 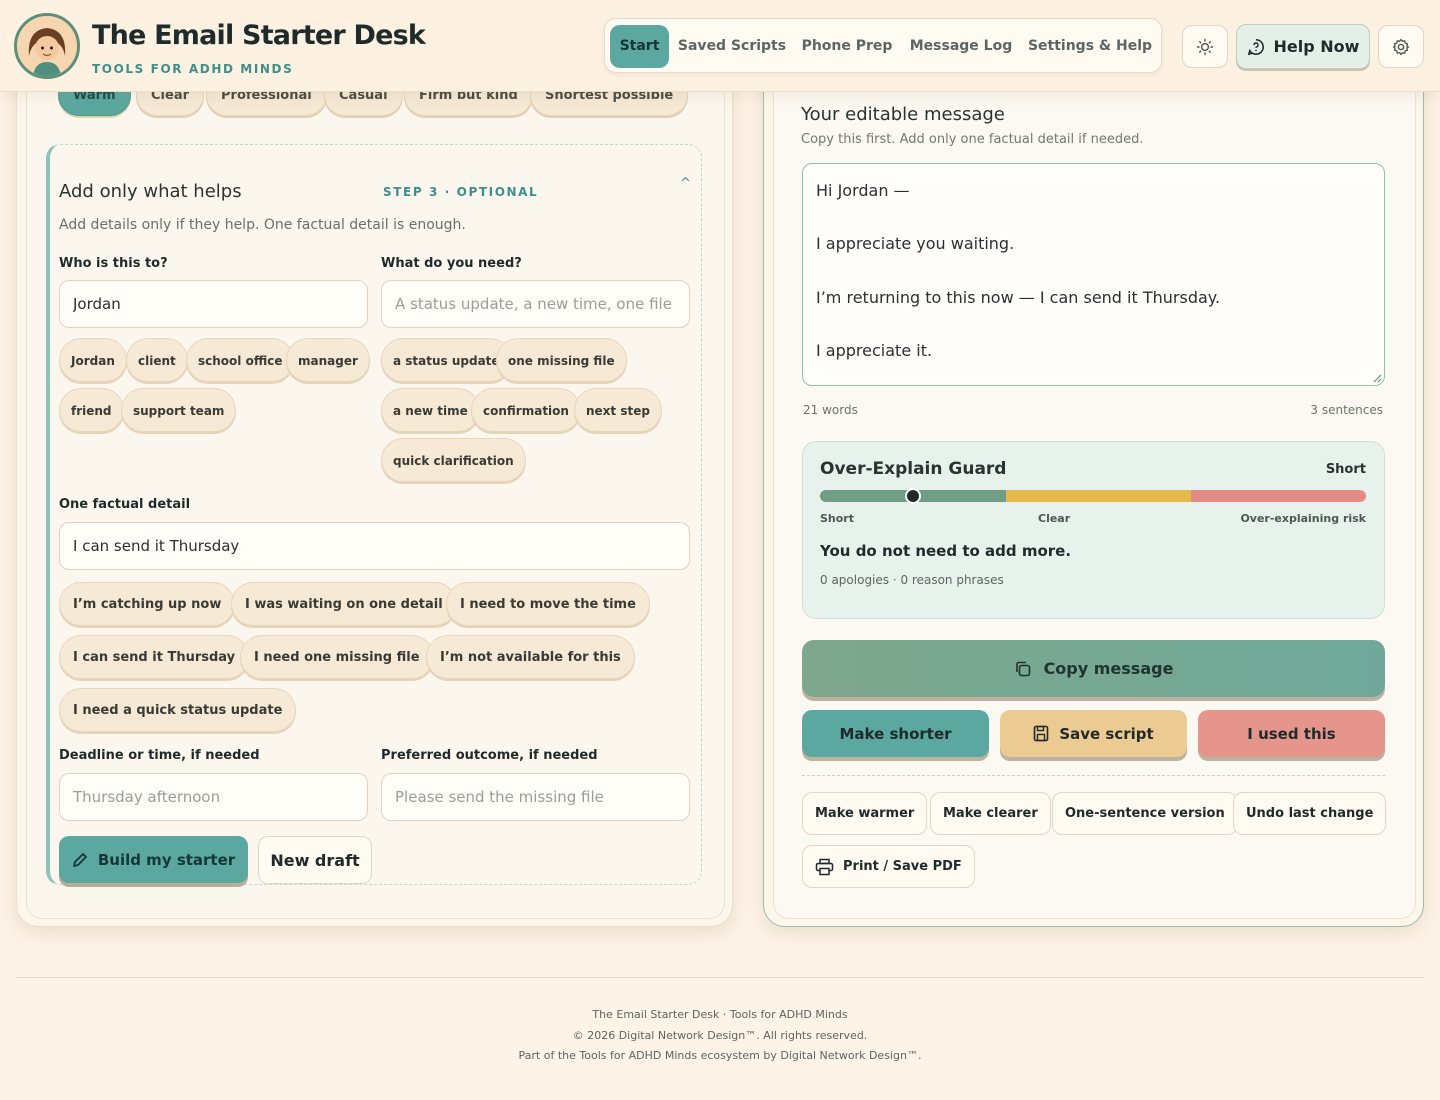 I want to click on need-label: What do you need?, so click(x=451, y=263).